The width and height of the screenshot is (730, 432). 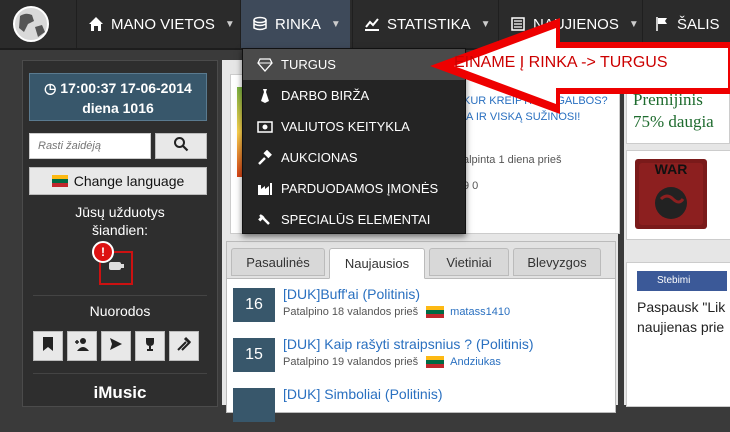 I want to click on bookmark-icon, so click(x=48, y=346).